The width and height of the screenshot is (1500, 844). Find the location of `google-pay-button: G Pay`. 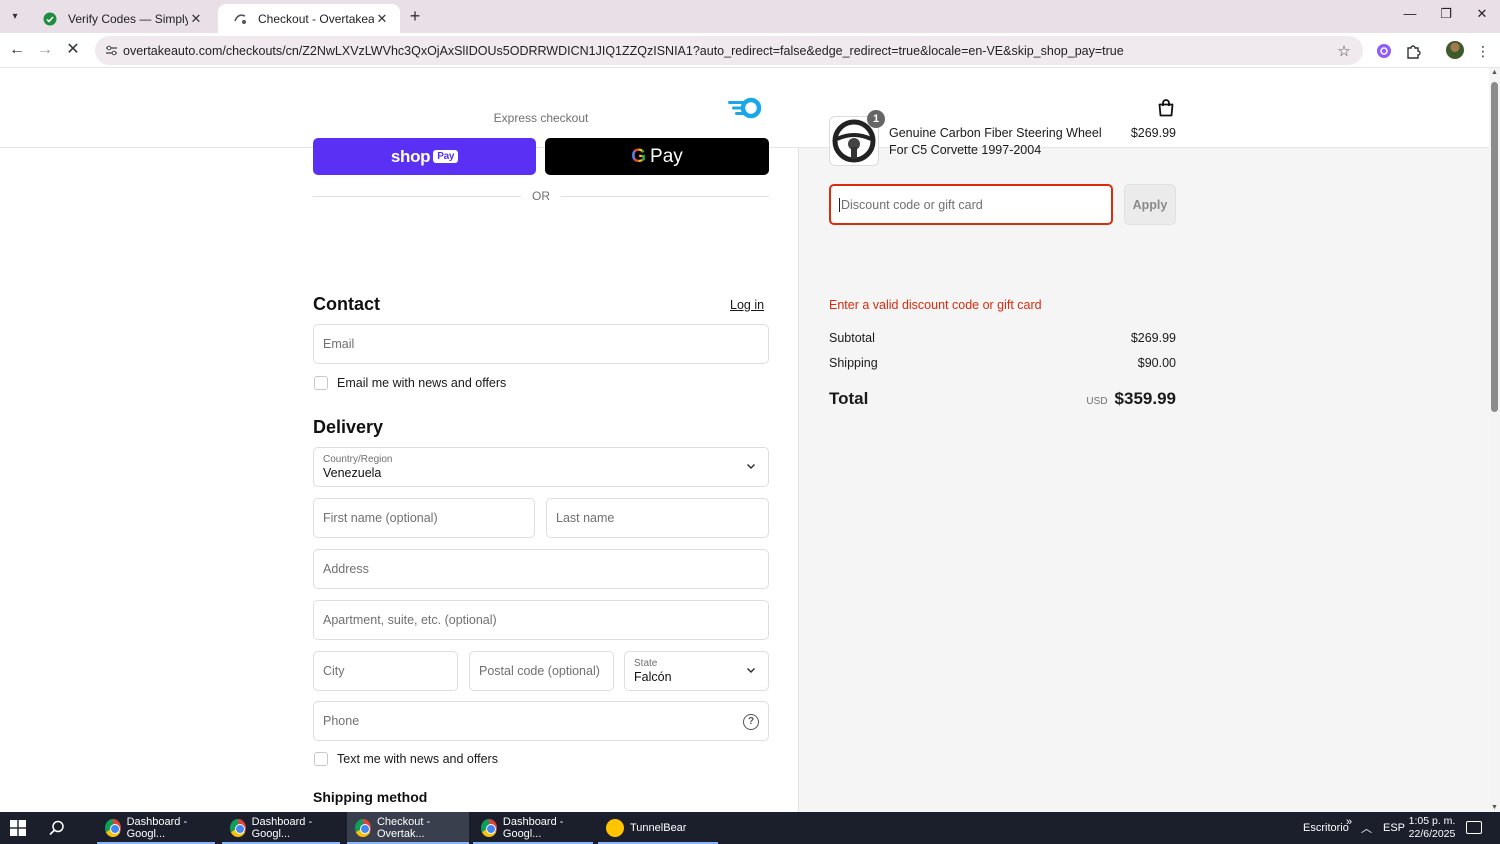

google-pay-button: G Pay is located at coordinates (657, 156).